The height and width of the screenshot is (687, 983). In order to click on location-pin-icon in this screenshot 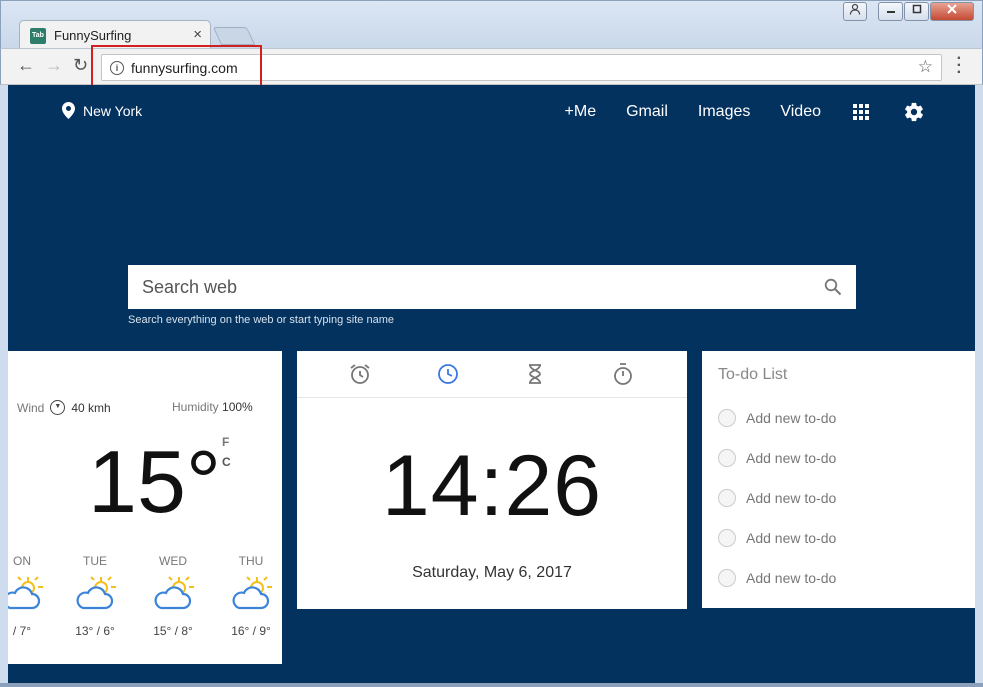, I will do `click(68, 110)`.